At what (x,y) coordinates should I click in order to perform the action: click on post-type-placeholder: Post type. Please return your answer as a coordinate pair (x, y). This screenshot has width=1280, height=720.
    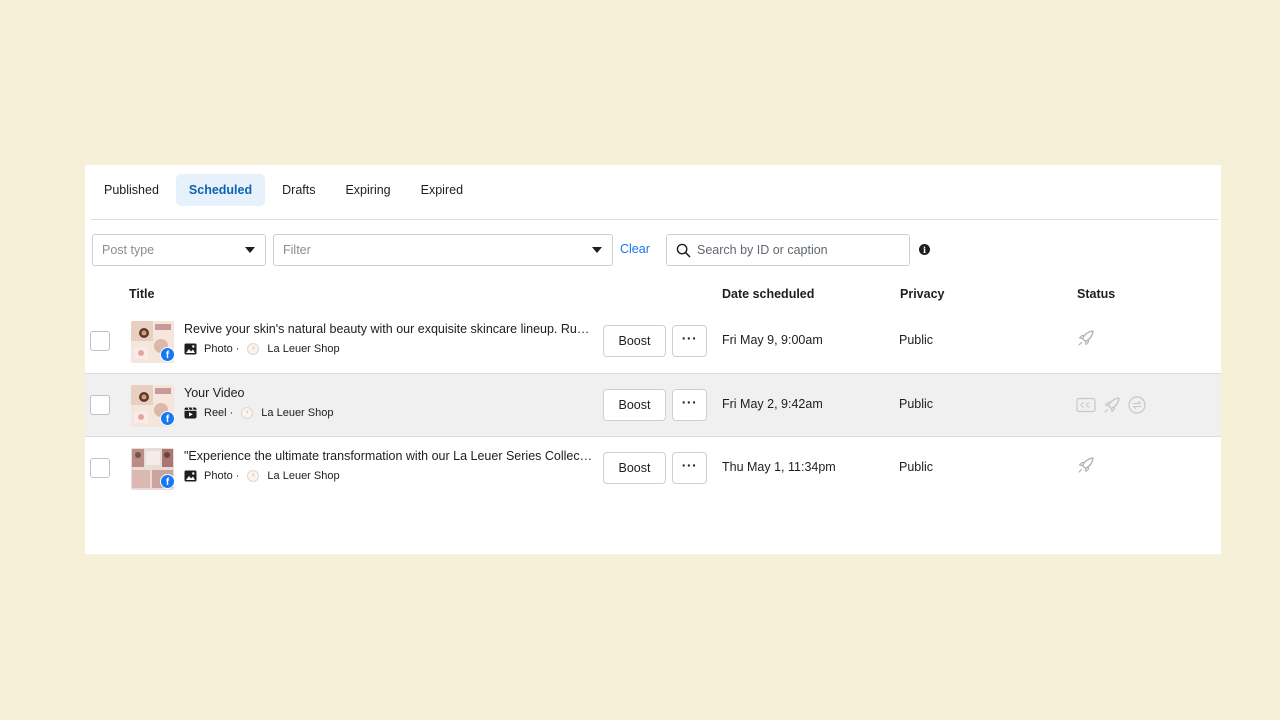
    Looking at the image, I should click on (128, 250).